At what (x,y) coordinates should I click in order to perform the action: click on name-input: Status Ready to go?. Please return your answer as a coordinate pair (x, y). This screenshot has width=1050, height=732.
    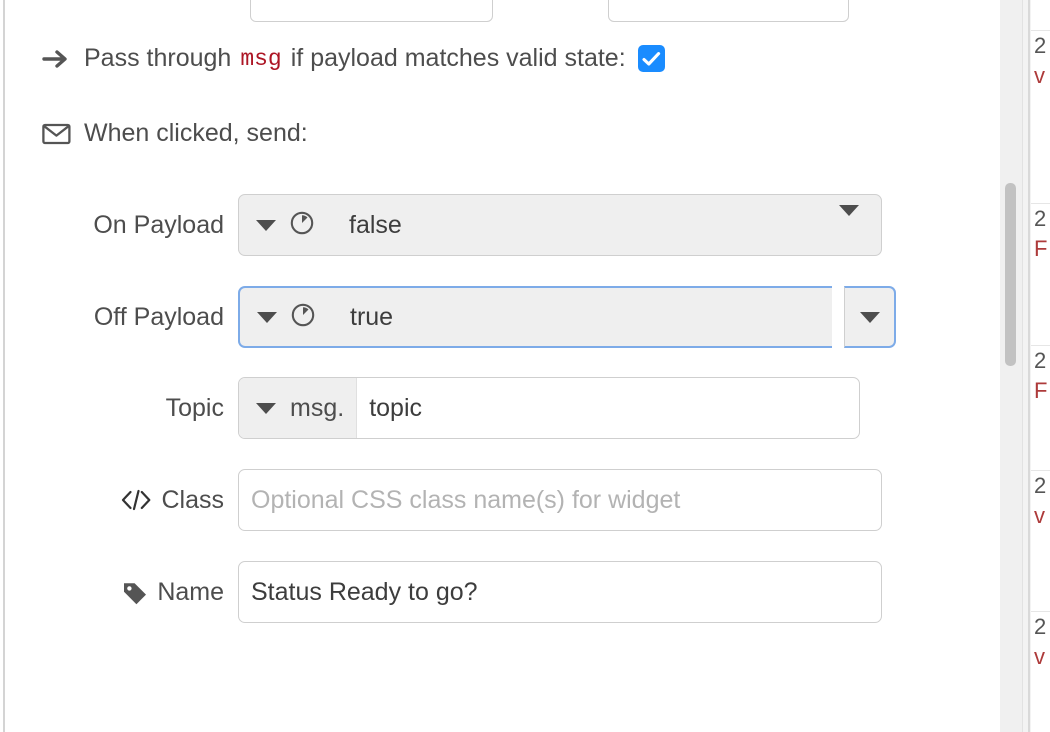
    Looking at the image, I should click on (560, 592).